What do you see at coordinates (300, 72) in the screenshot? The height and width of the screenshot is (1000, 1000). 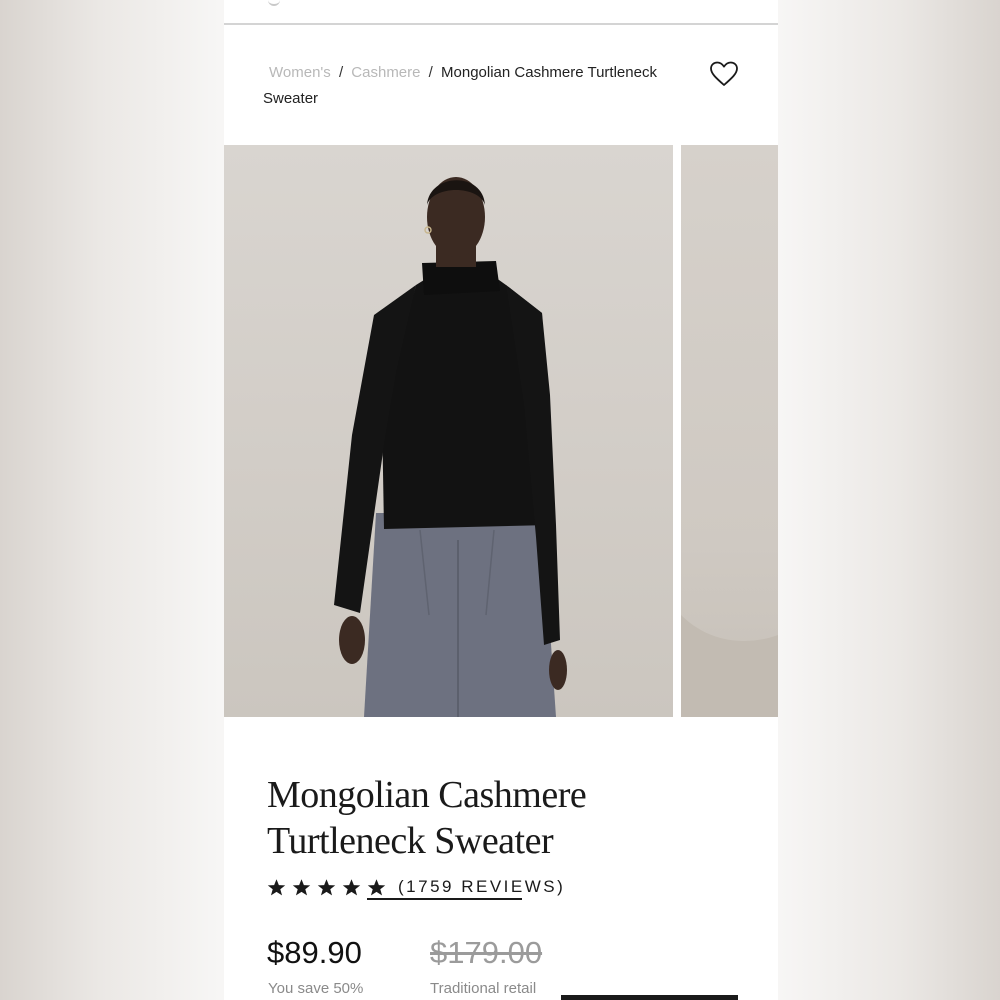 I see `breadcrumb-link-womens: Women's` at bounding box center [300, 72].